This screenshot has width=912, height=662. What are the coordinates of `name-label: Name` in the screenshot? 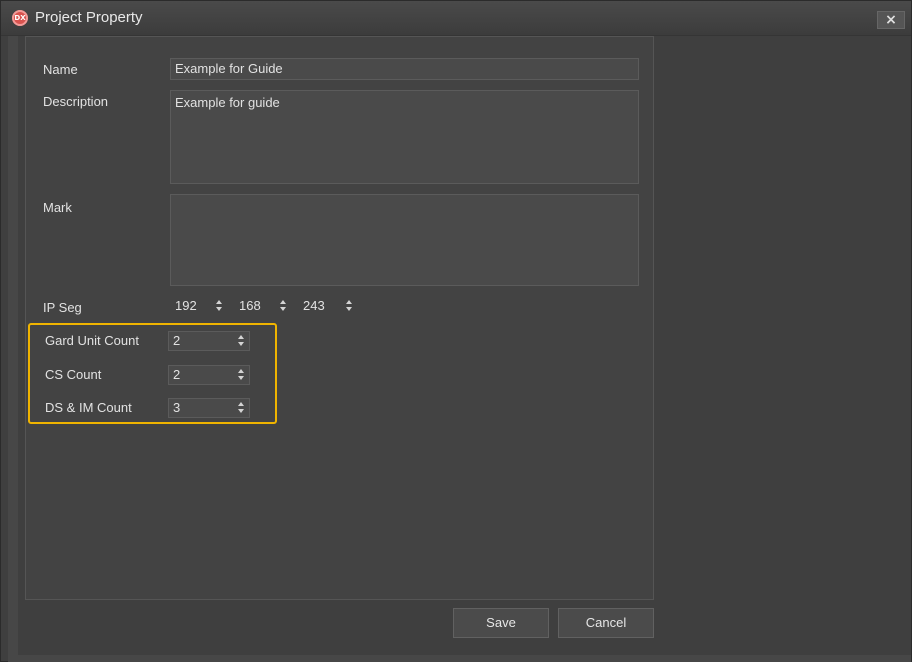 It's located at (60, 69).